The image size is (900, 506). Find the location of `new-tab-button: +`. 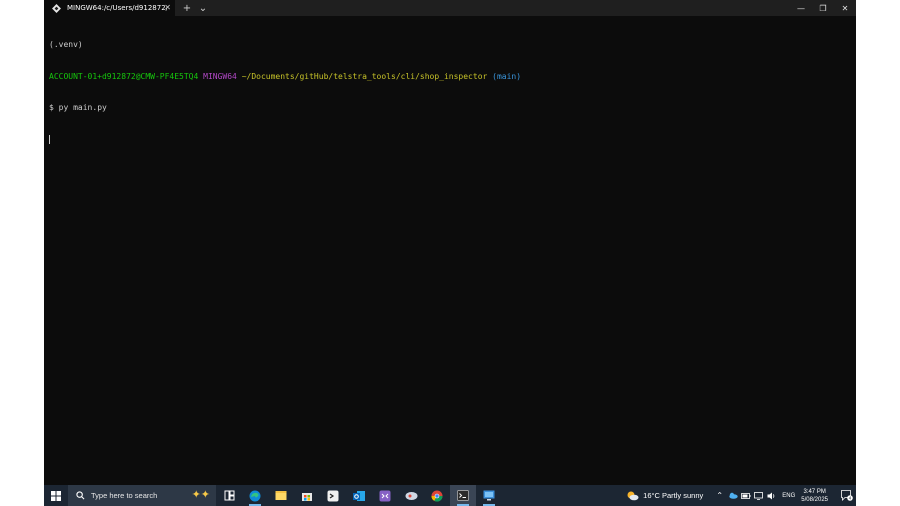

new-tab-button: + is located at coordinates (187, 8).